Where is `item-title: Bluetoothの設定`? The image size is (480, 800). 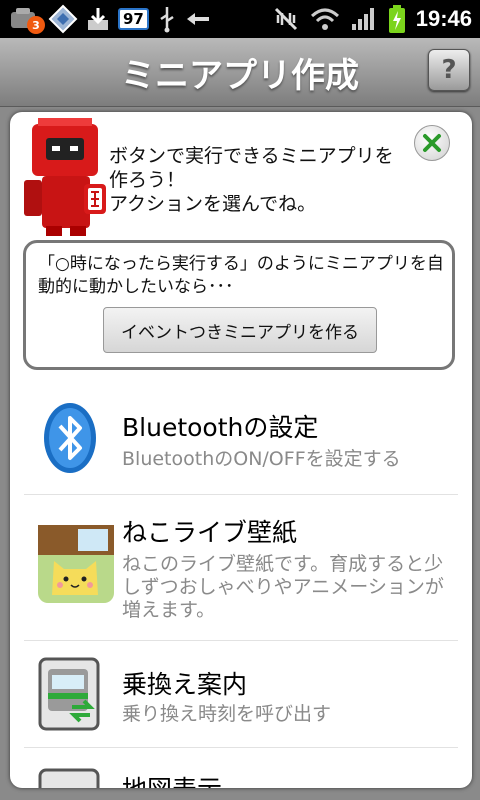 item-title: Bluetoothの設定 is located at coordinates (220, 427).